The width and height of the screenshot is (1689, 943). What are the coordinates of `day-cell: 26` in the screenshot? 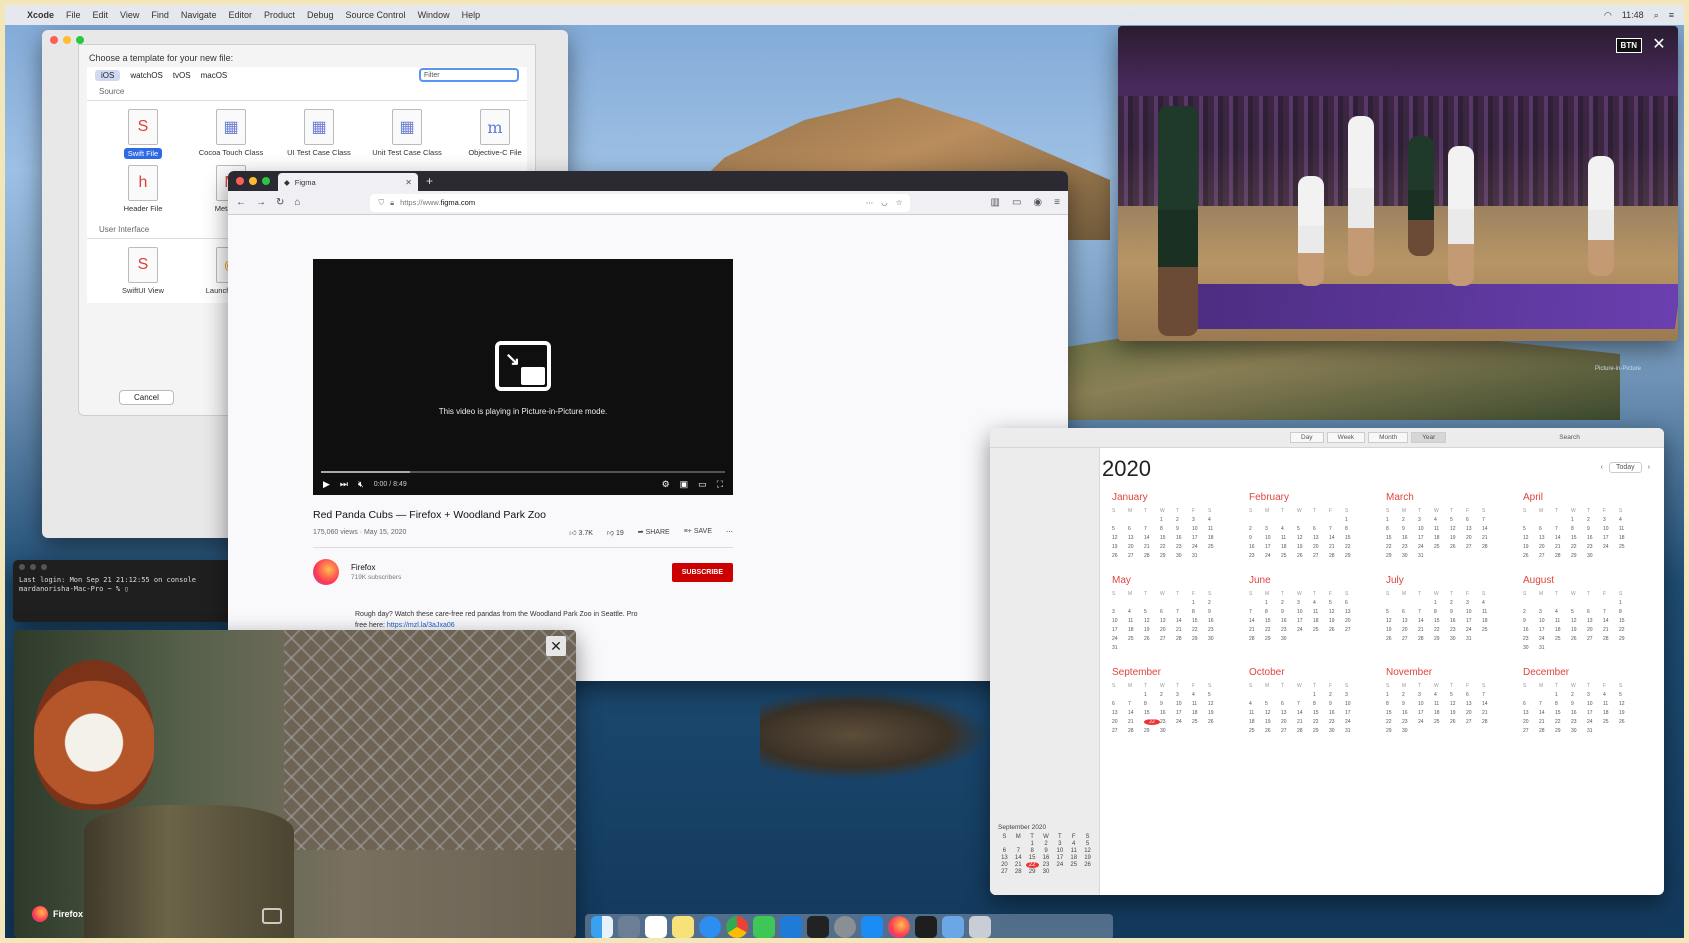 It's located at (1305, 556).